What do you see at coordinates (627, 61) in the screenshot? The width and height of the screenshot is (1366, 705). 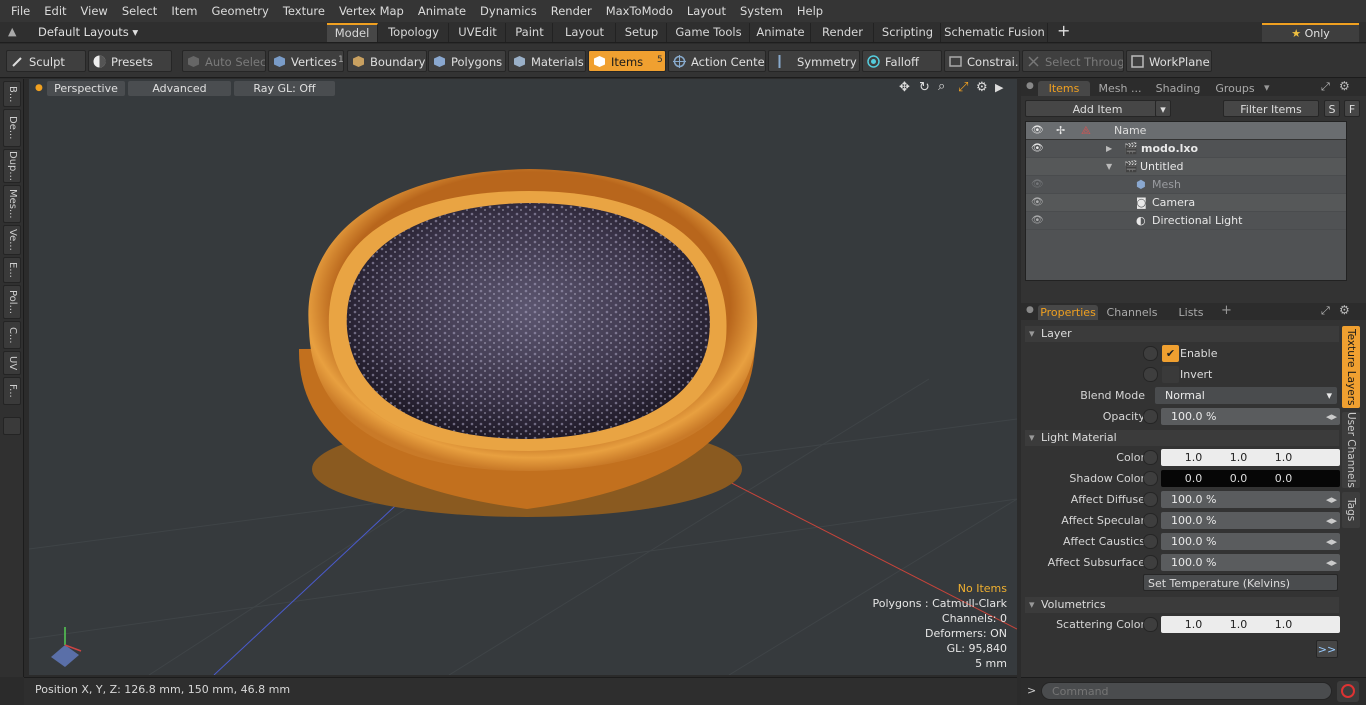 I see `items-button: Items` at bounding box center [627, 61].